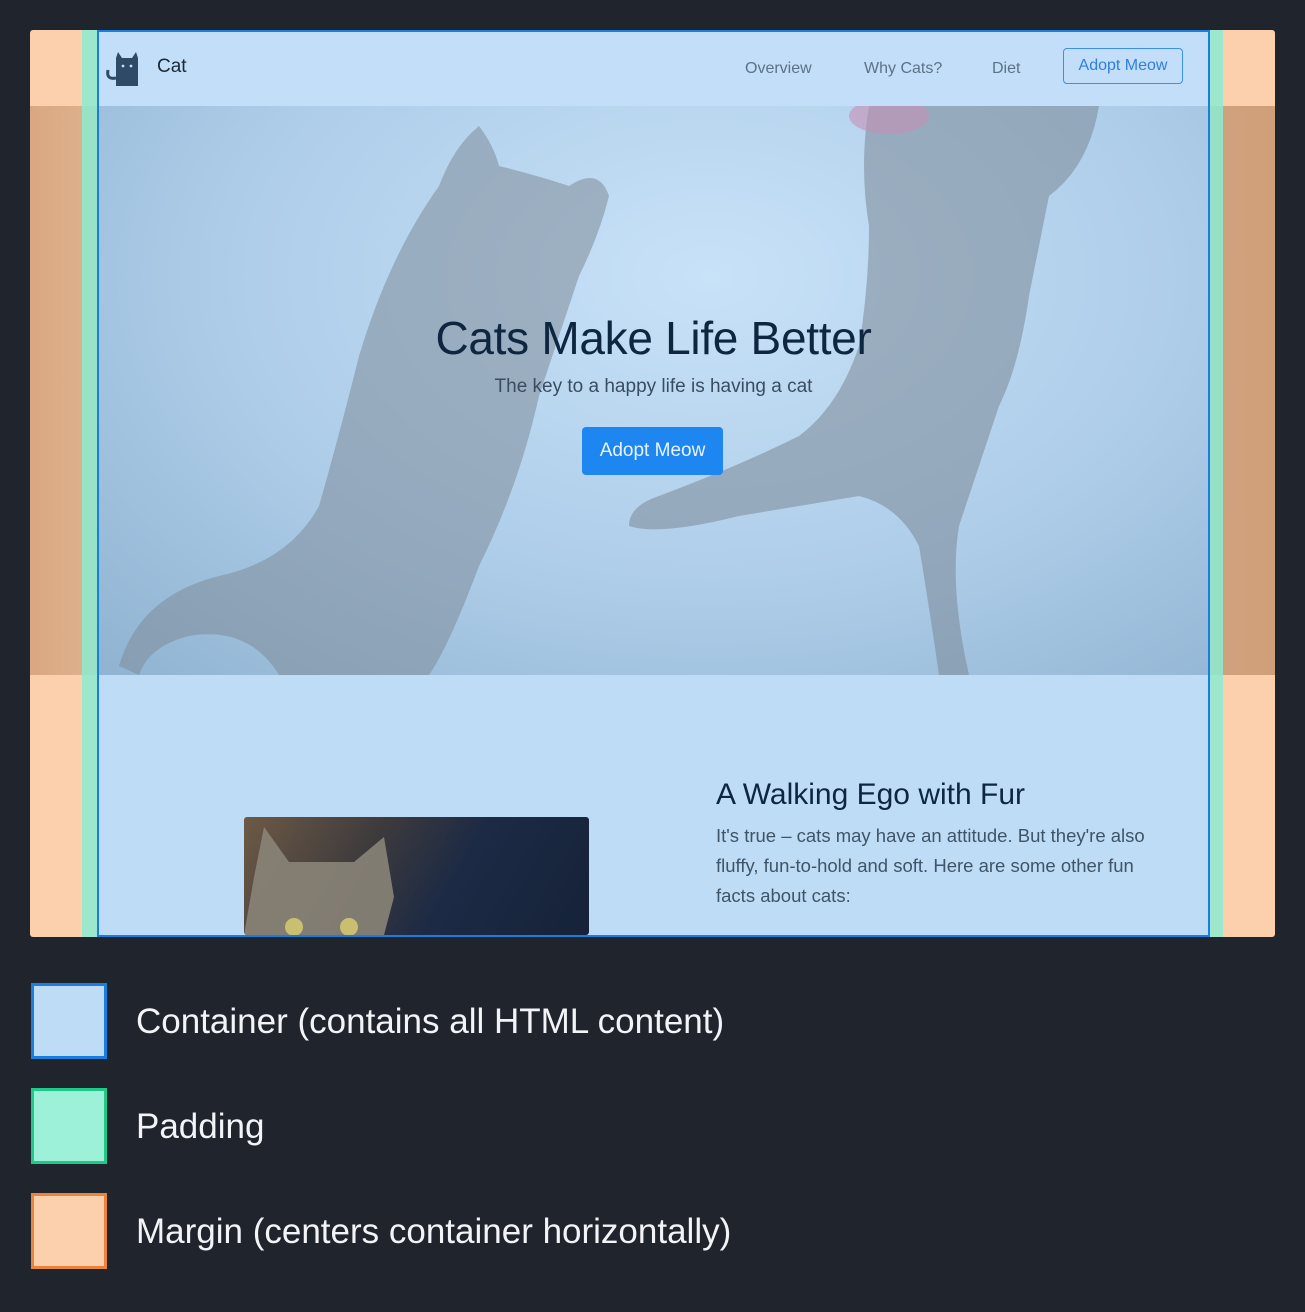  What do you see at coordinates (434, 1231) in the screenshot?
I see `legend-margin-label: Margin (centers container horizontally)` at bounding box center [434, 1231].